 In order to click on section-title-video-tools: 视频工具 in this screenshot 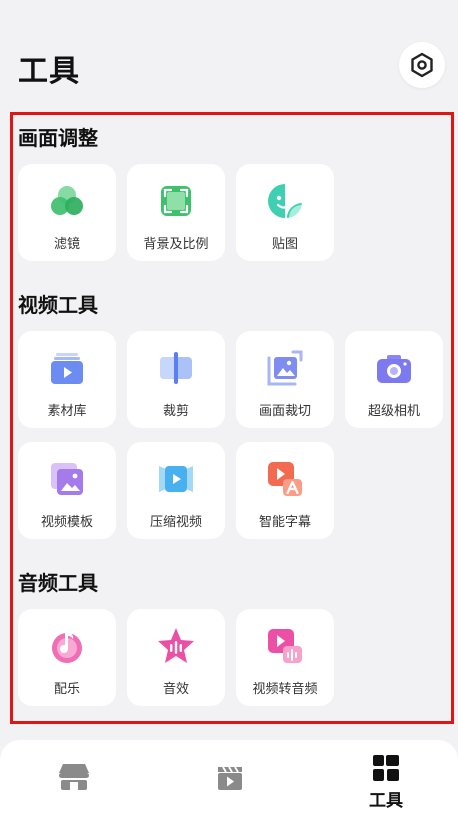, I will do `click(58, 306)`.